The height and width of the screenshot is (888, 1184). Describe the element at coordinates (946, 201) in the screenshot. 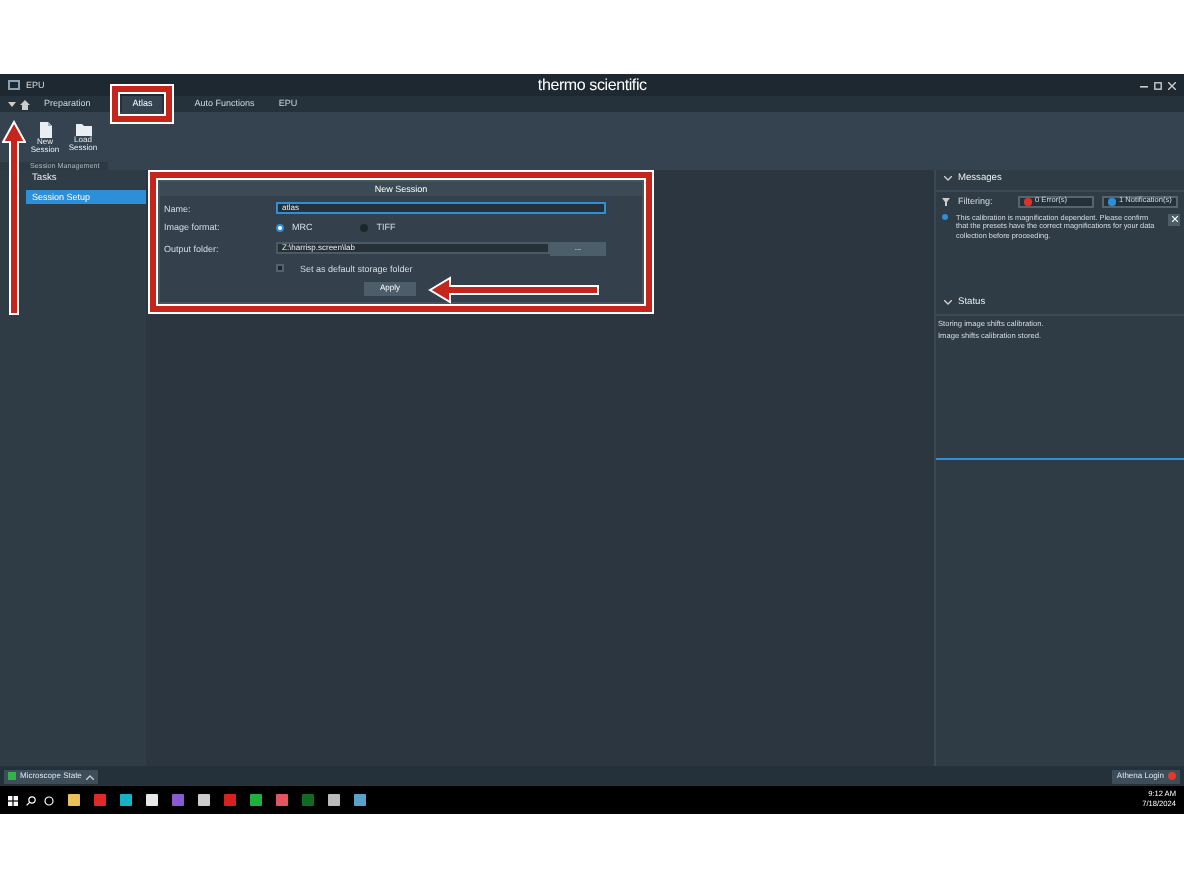

I see `filter-icon` at that location.